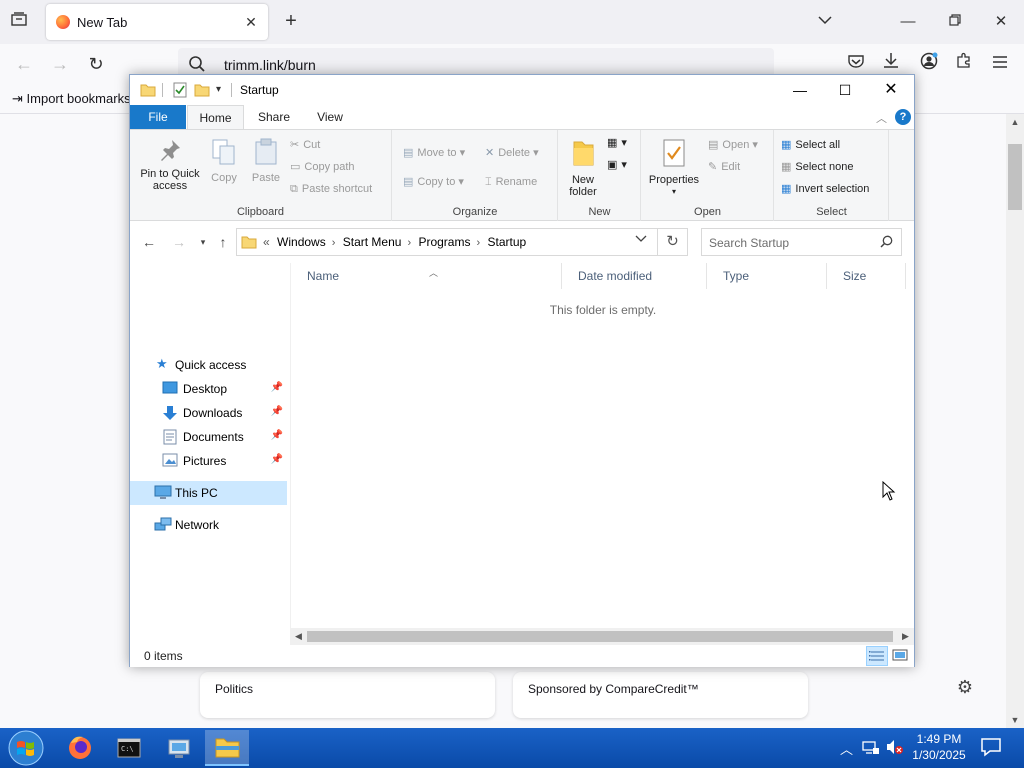 The width and height of the screenshot is (1024, 768). I want to click on easy-access-button: ▣ ▾, so click(617, 165).